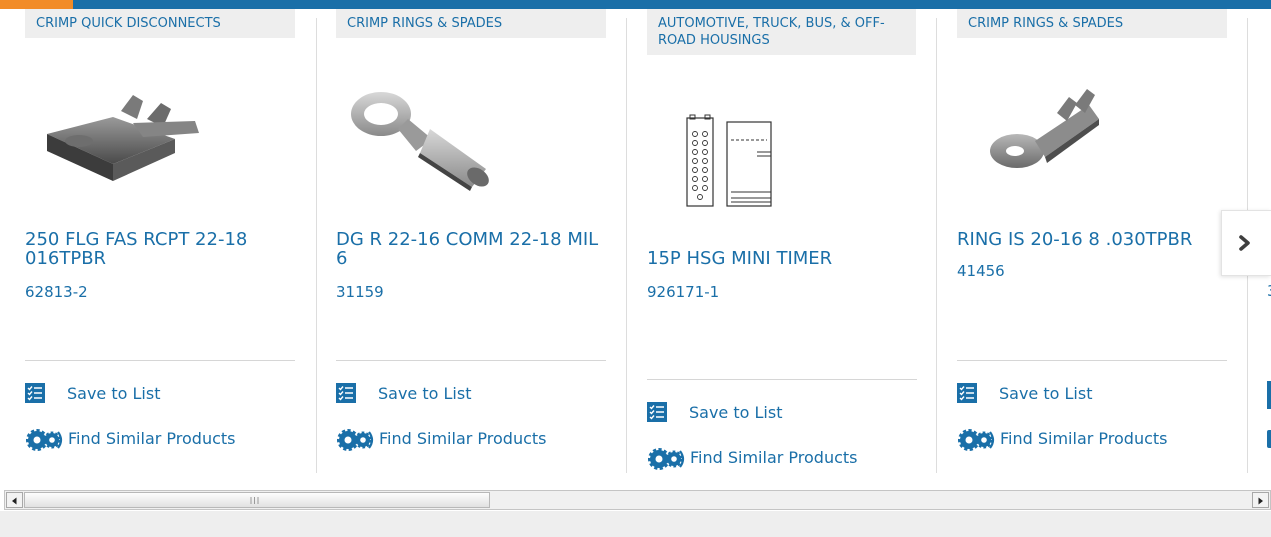  What do you see at coordinates (782, 258) in the screenshot?
I see `product-name-link: 15P HSG MINI TIMER` at bounding box center [782, 258].